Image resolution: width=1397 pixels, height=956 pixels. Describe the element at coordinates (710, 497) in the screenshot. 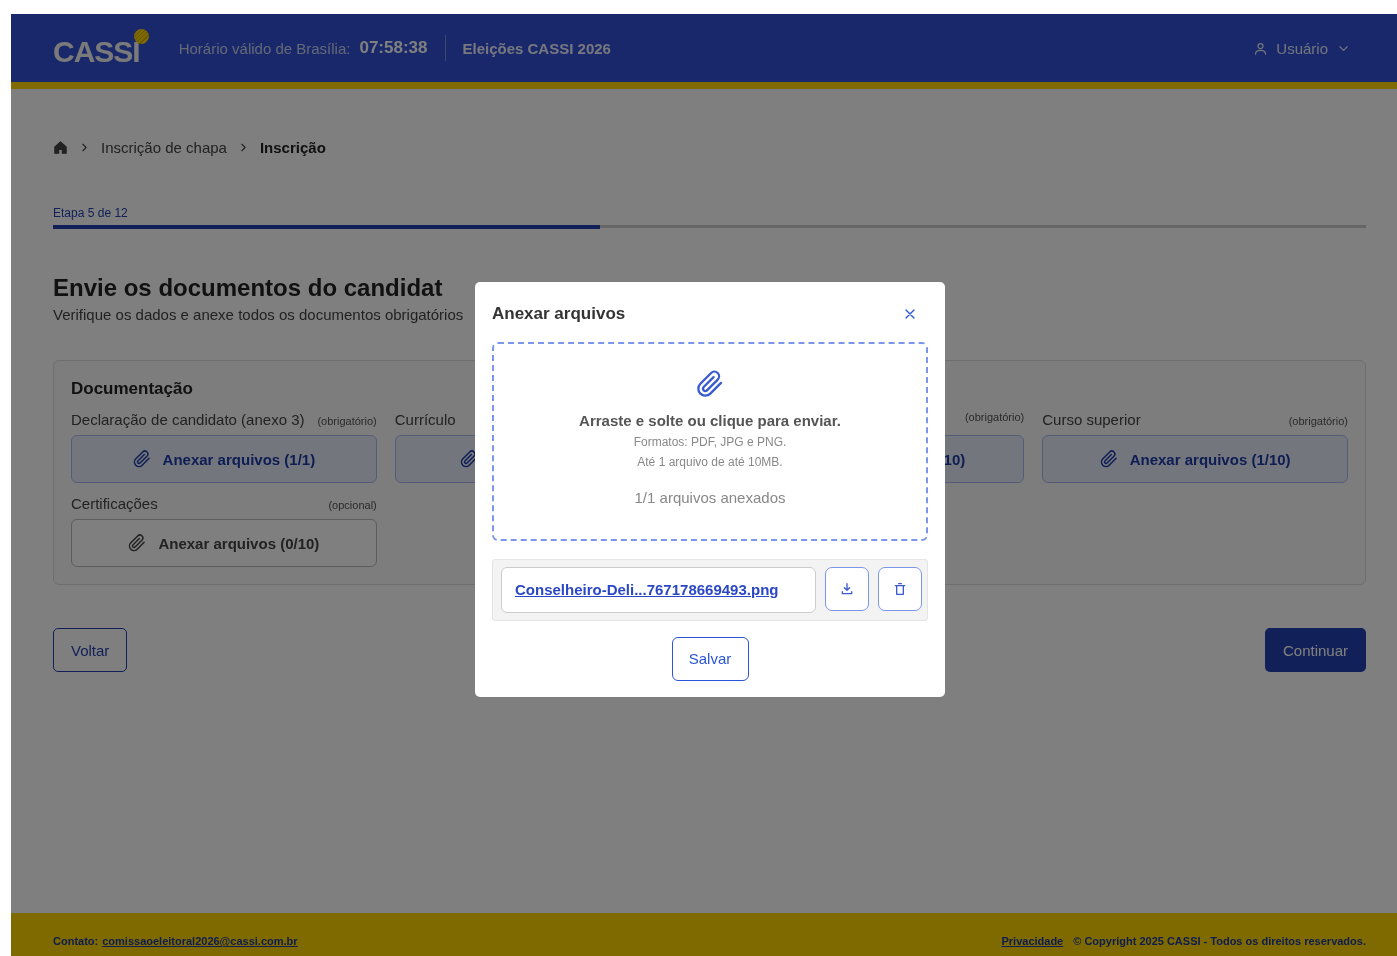

I see `attached-count: 1/1 arquivos anexados` at that location.